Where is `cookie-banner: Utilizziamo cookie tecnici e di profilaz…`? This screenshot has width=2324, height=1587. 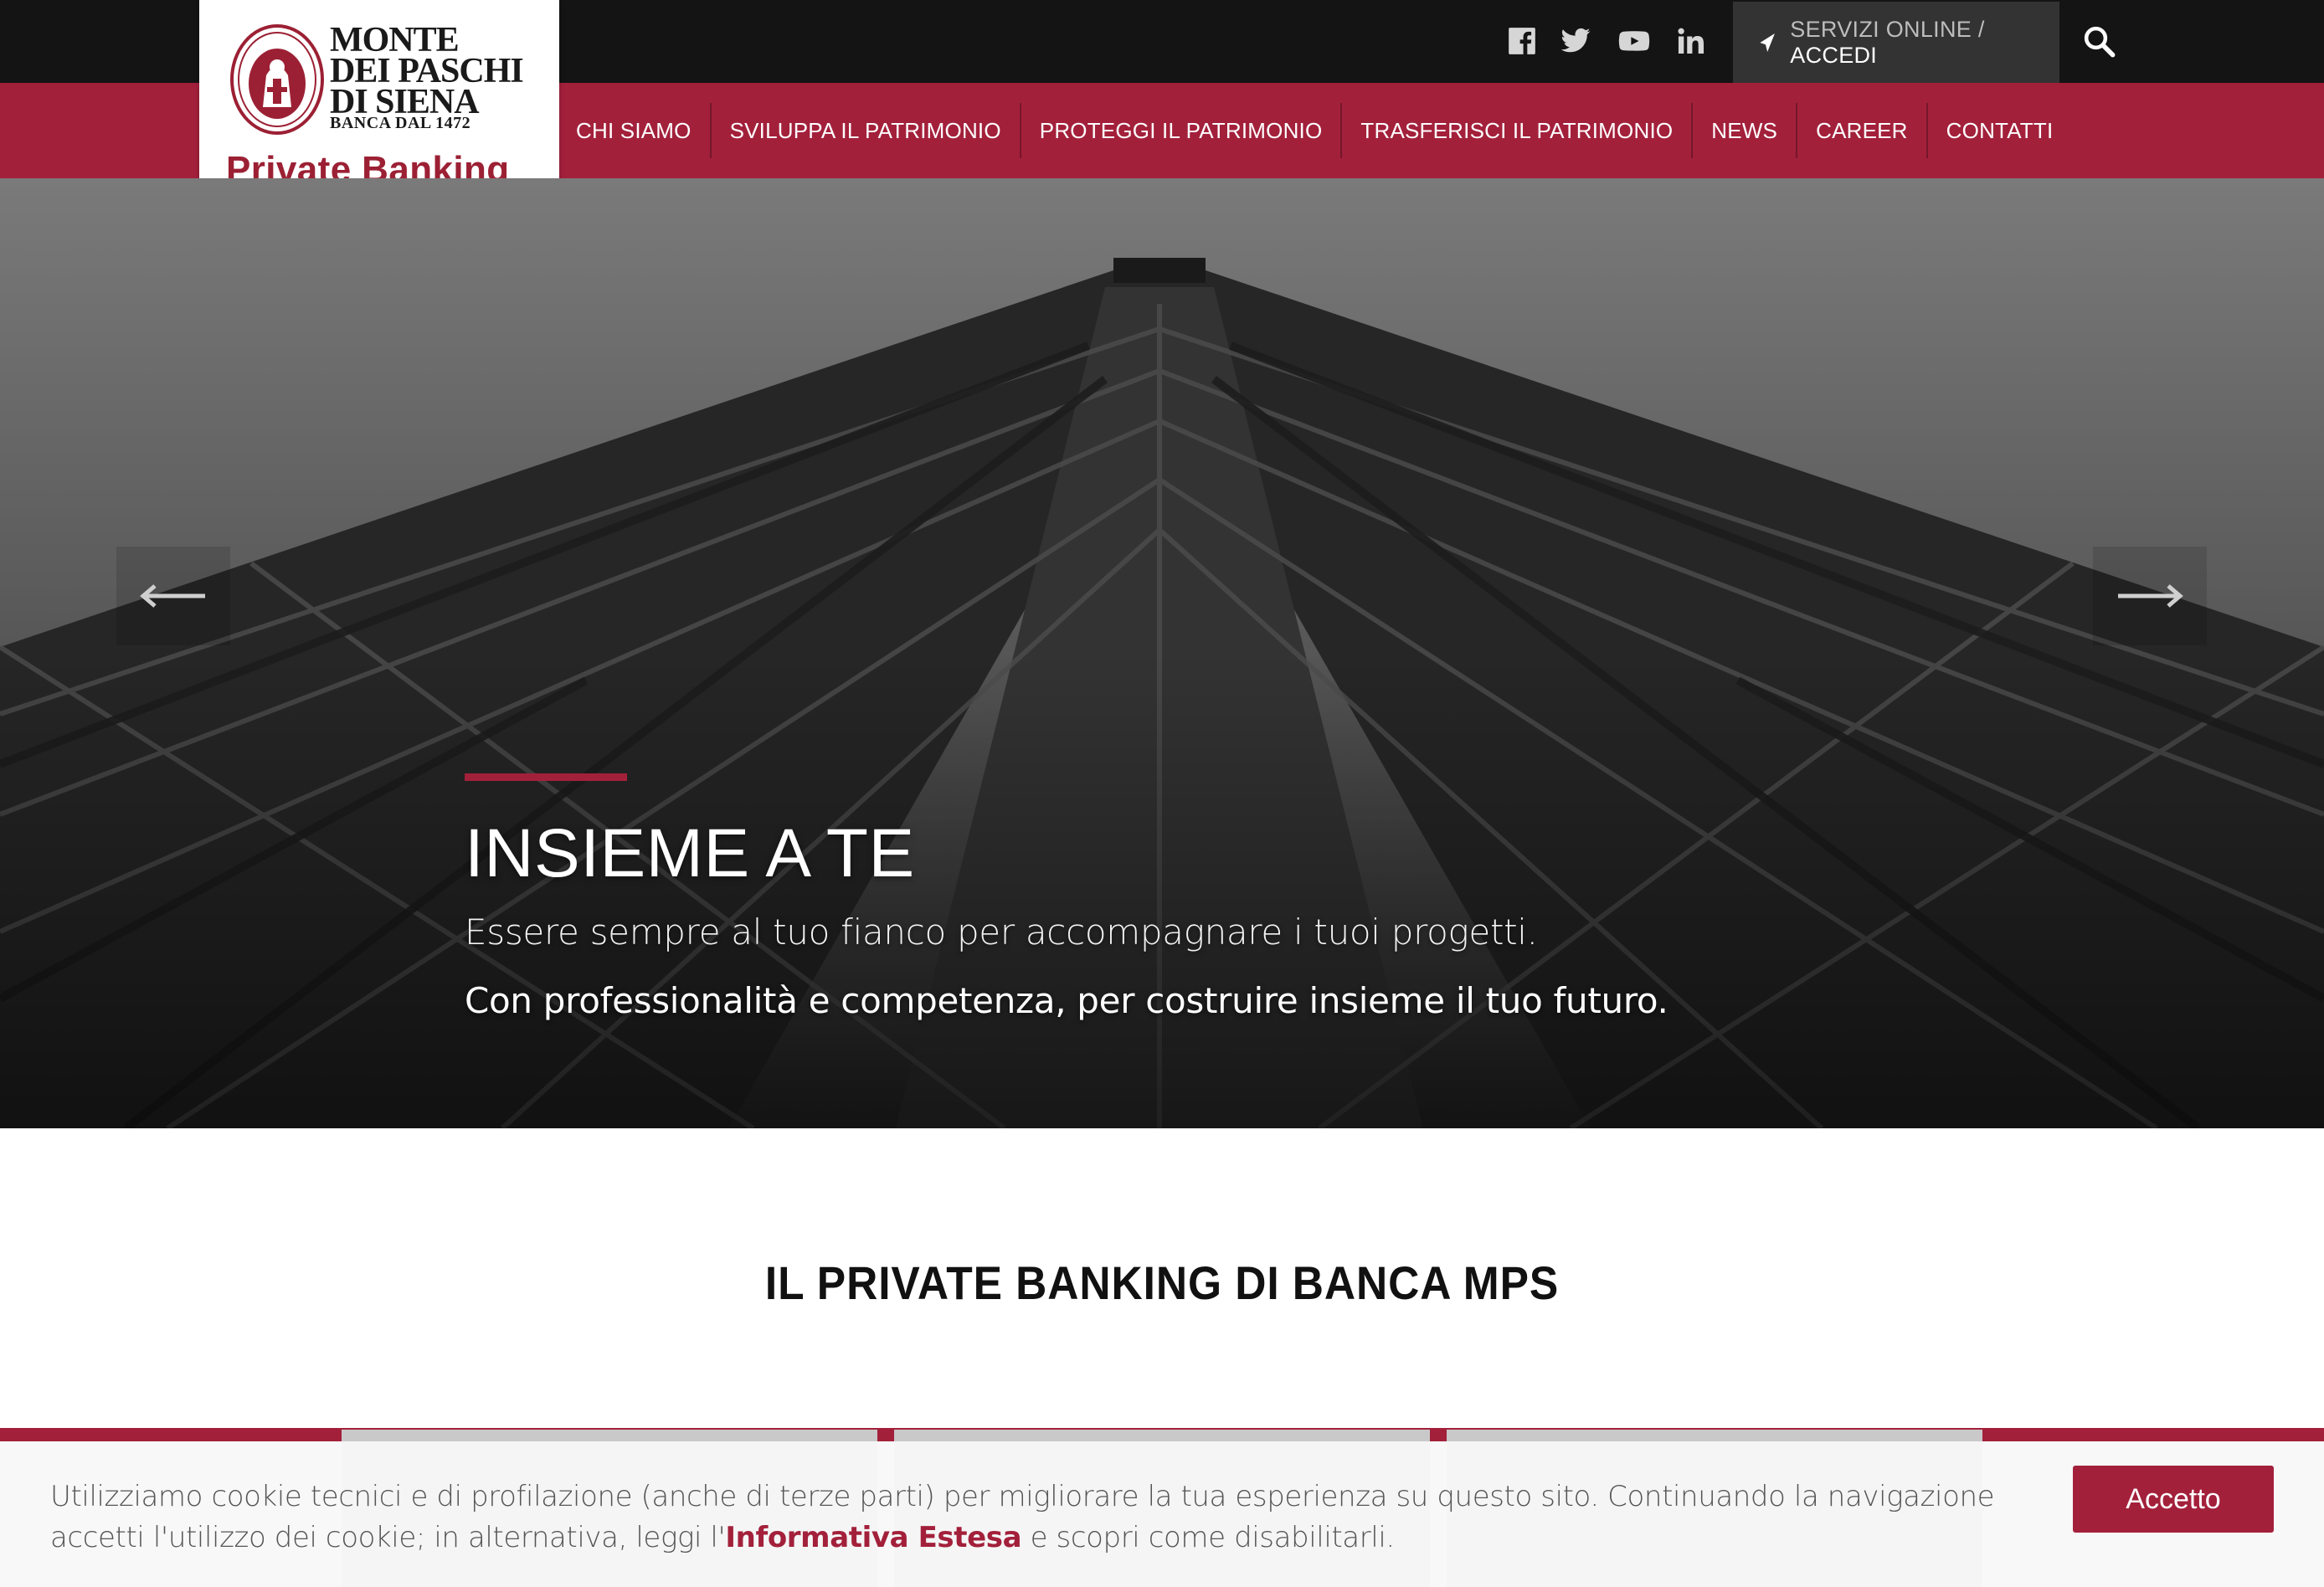
cookie-banner: Utilizziamo cookie tecnici e di profilaz… is located at coordinates (1162, 1514).